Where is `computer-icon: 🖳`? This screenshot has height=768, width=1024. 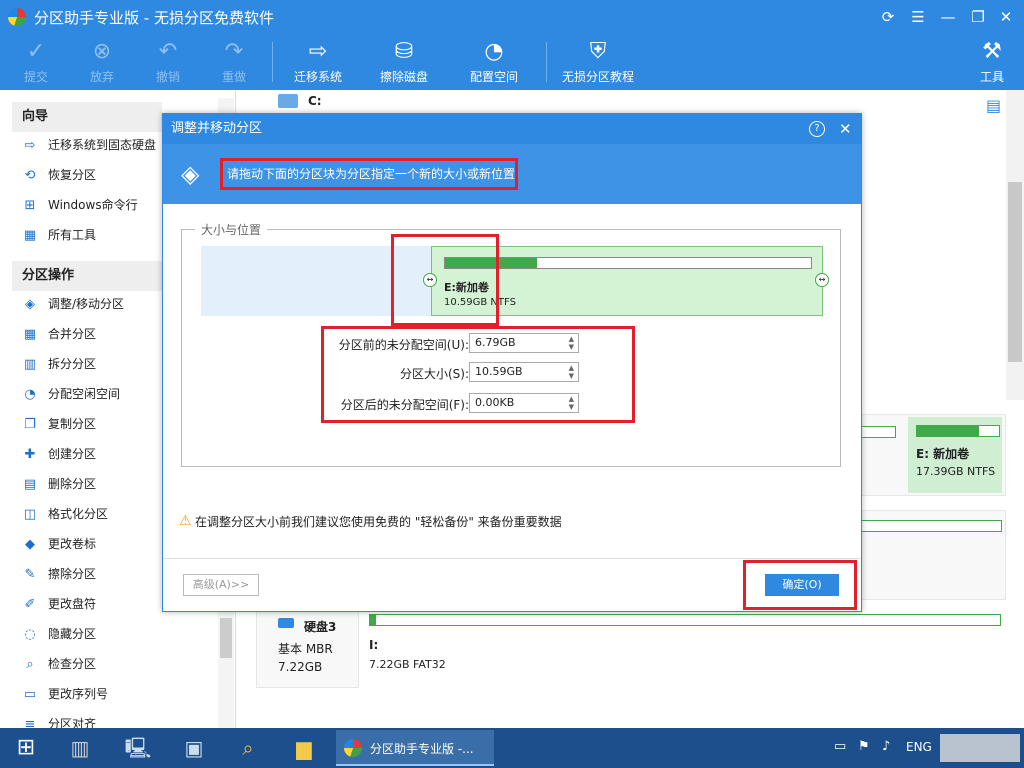 computer-icon: 🖳 is located at coordinates (138, 748).